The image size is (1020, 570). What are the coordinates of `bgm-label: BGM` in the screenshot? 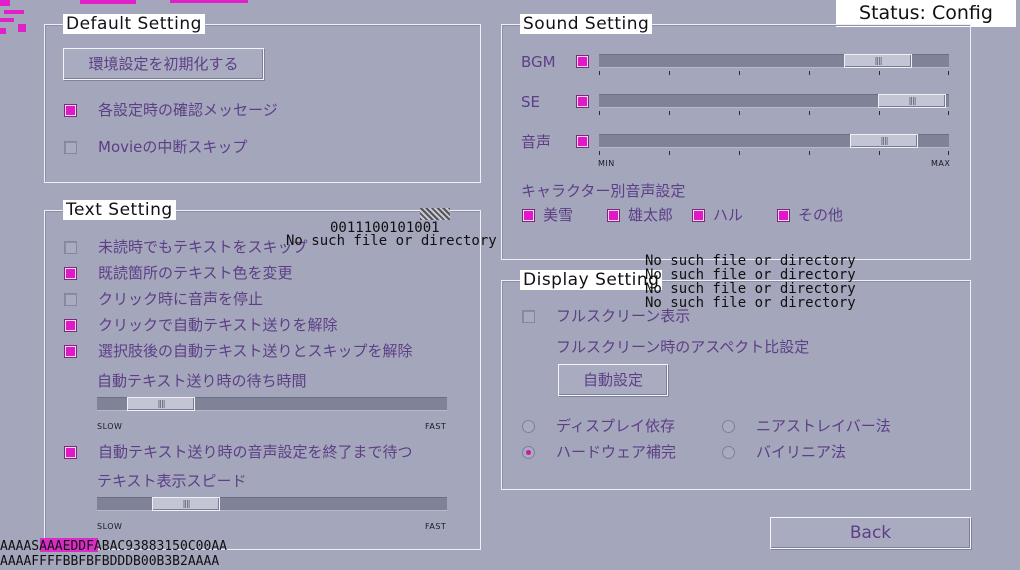 It's located at (538, 62).